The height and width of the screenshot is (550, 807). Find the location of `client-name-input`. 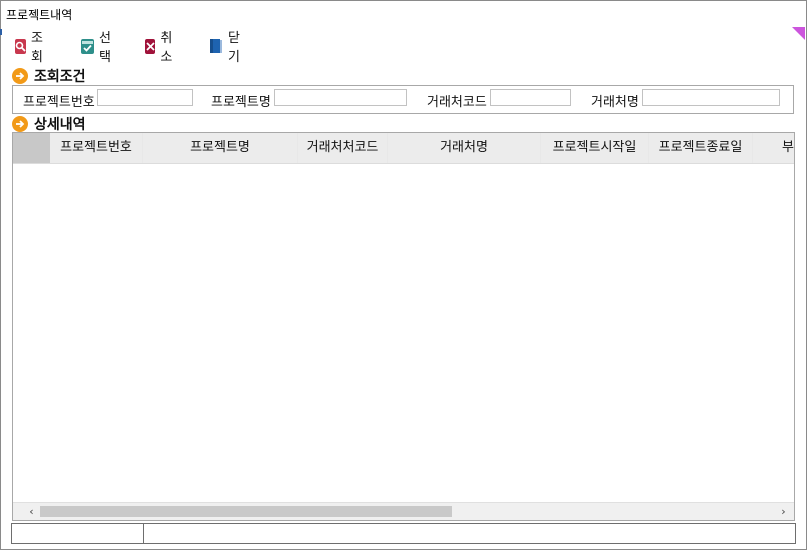

client-name-input is located at coordinates (711, 97).